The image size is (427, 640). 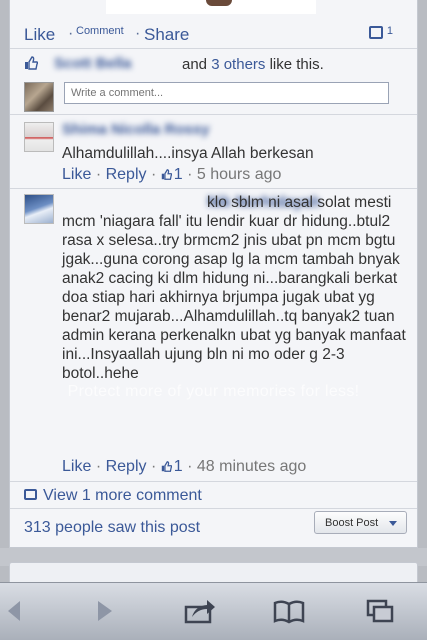 What do you see at coordinates (213, 572) in the screenshot?
I see `next-post-card` at bounding box center [213, 572].